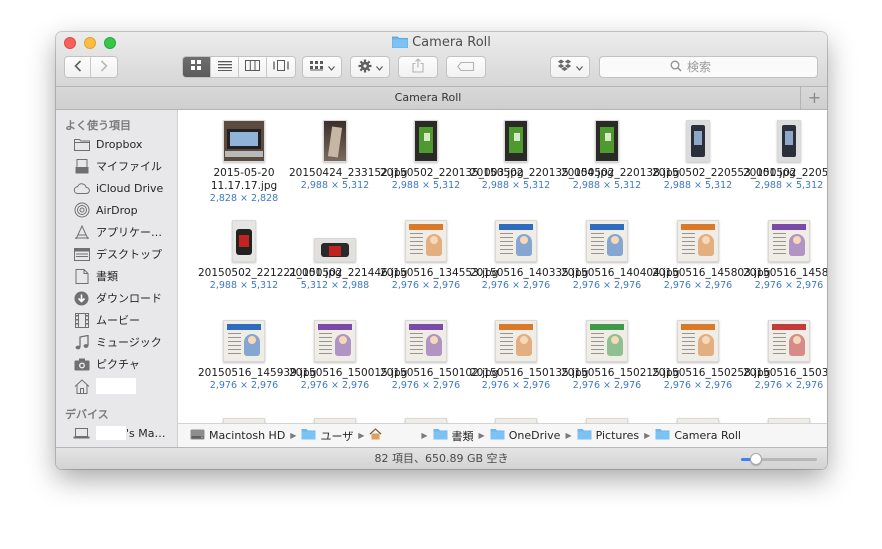  What do you see at coordinates (129, 254) in the screenshot?
I see `sidebar-item-label: デスクトップ` at bounding box center [129, 254].